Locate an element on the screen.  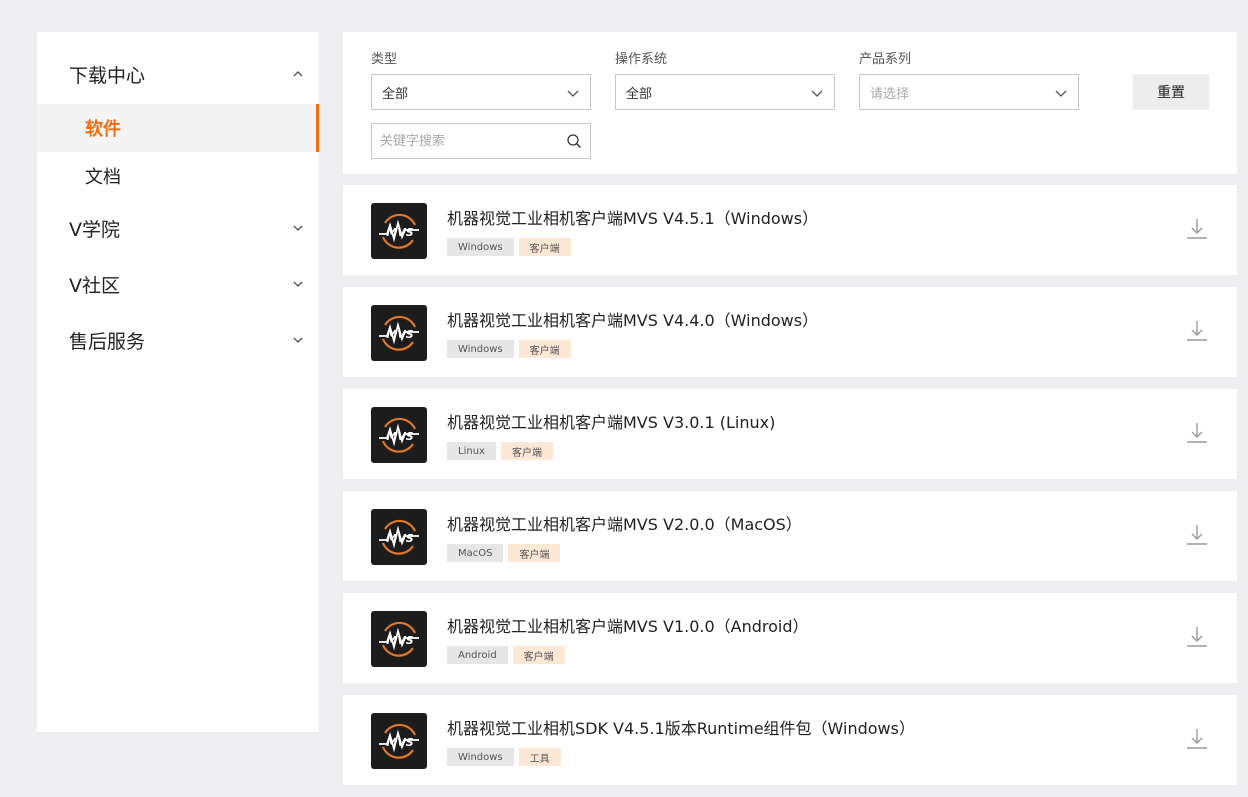
search-icon is located at coordinates (574, 141).